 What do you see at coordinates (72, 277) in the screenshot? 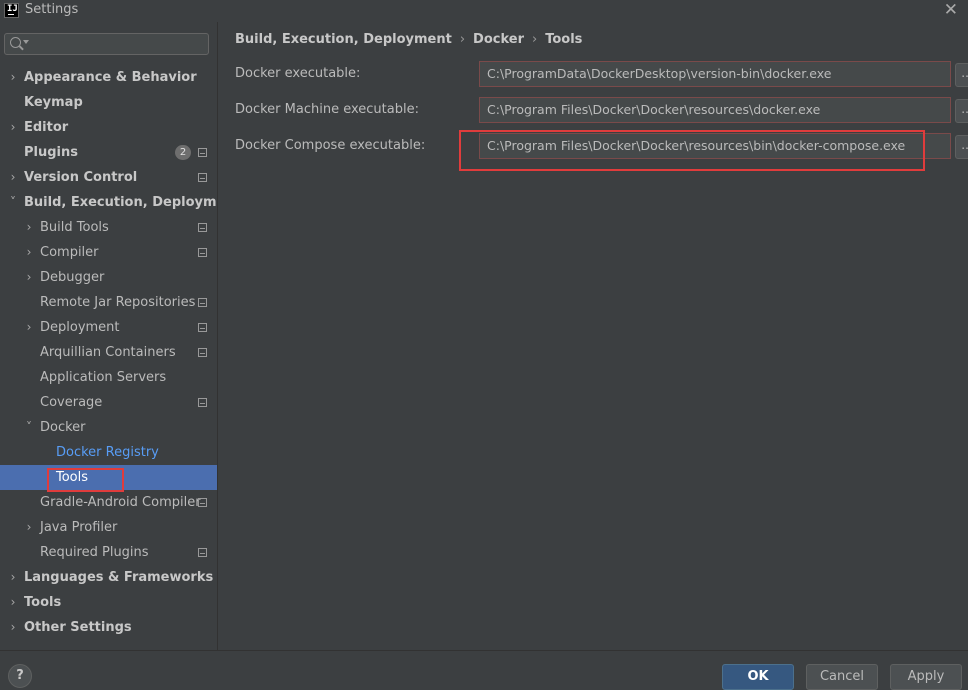
I see `sidebar-item-label: Debugger` at bounding box center [72, 277].